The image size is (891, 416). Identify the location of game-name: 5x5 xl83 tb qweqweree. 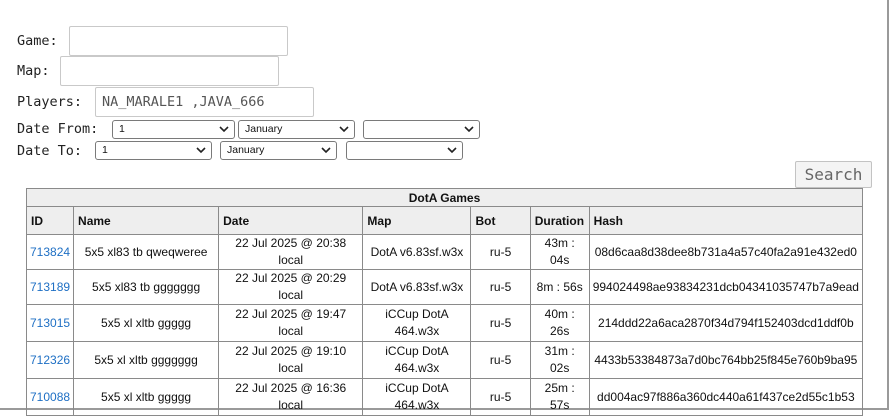
(146, 252).